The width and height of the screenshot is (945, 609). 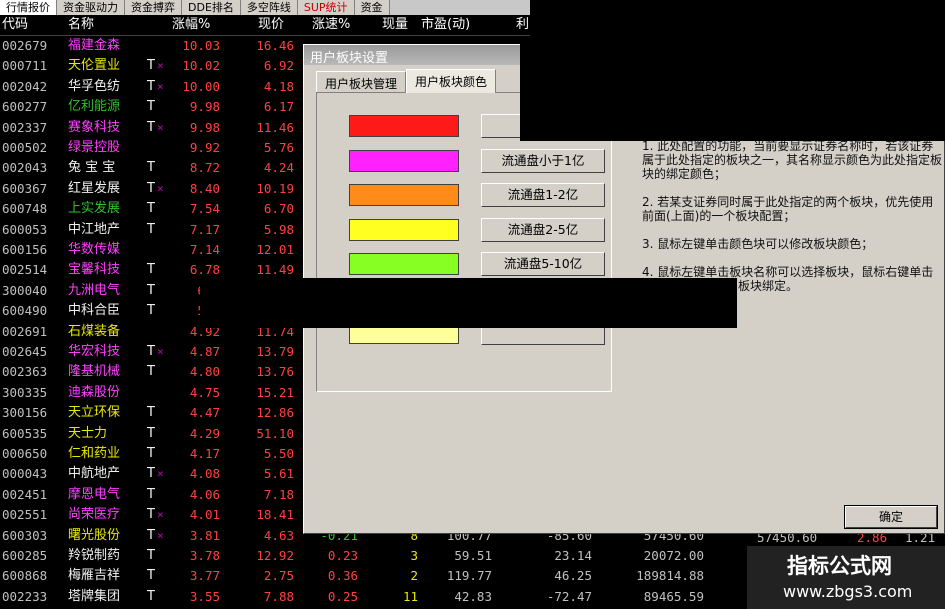 What do you see at coordinates (543, 160) in the screenshot?
I see `sector-name-button: 流通盘小于1亿` at bounding box center [543, 160].